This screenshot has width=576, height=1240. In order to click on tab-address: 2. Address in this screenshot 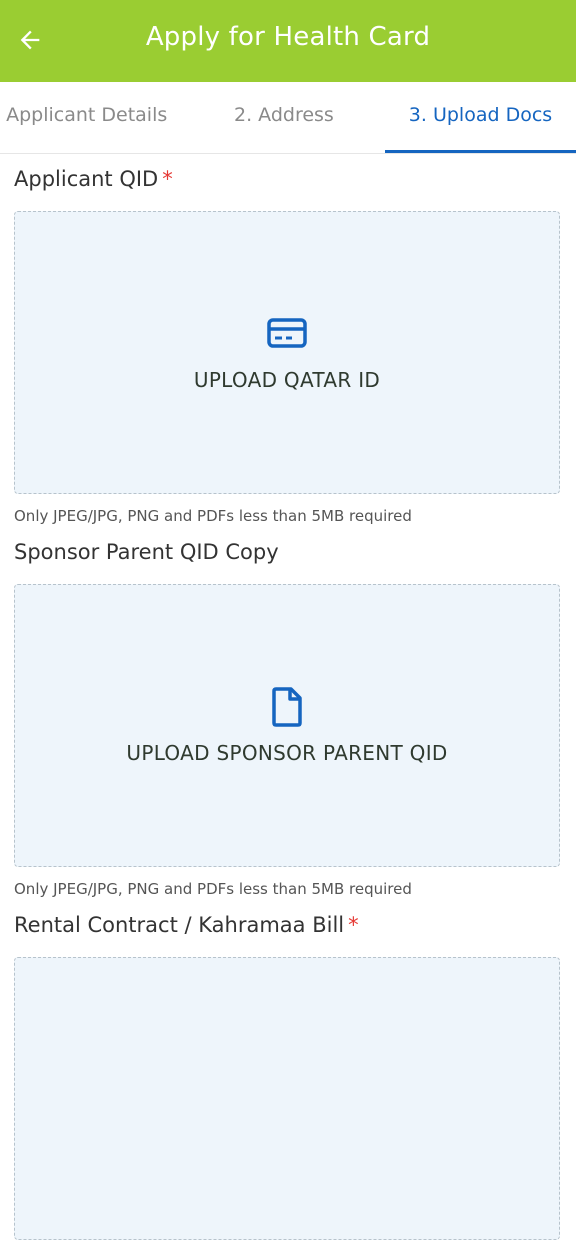, I will do `click(284, 117)`.